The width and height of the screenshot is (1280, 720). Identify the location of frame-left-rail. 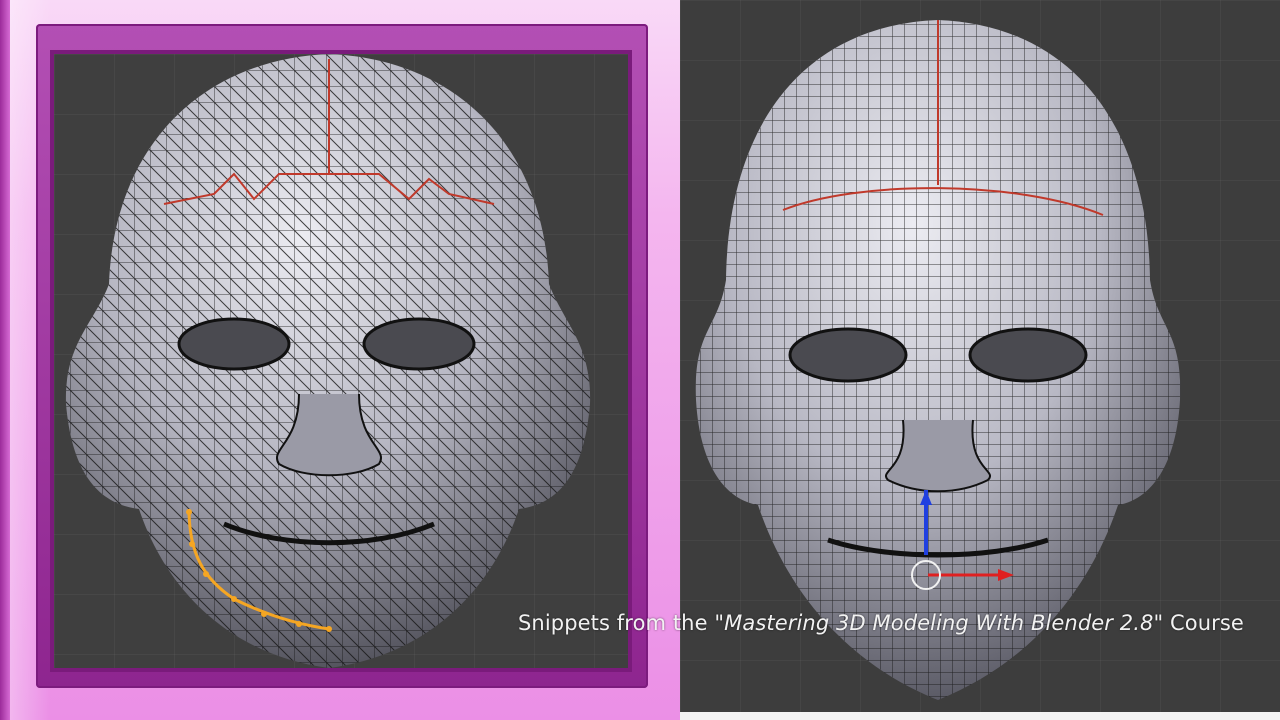
(5, 360).